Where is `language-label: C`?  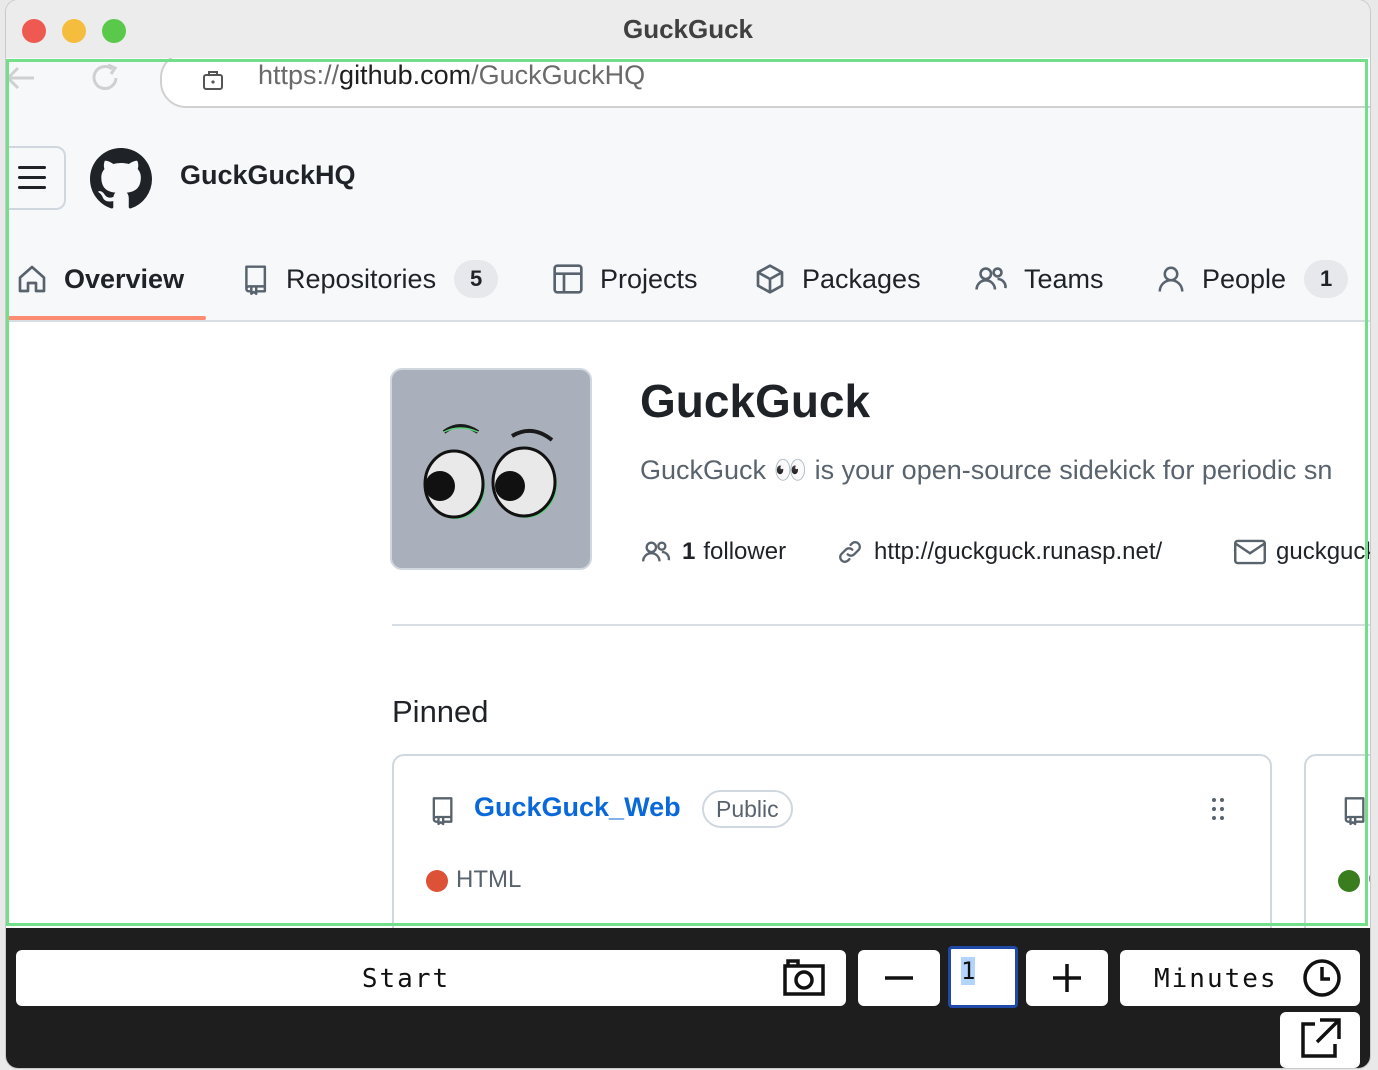 language-label: C is located at coordinates (1369, 880).